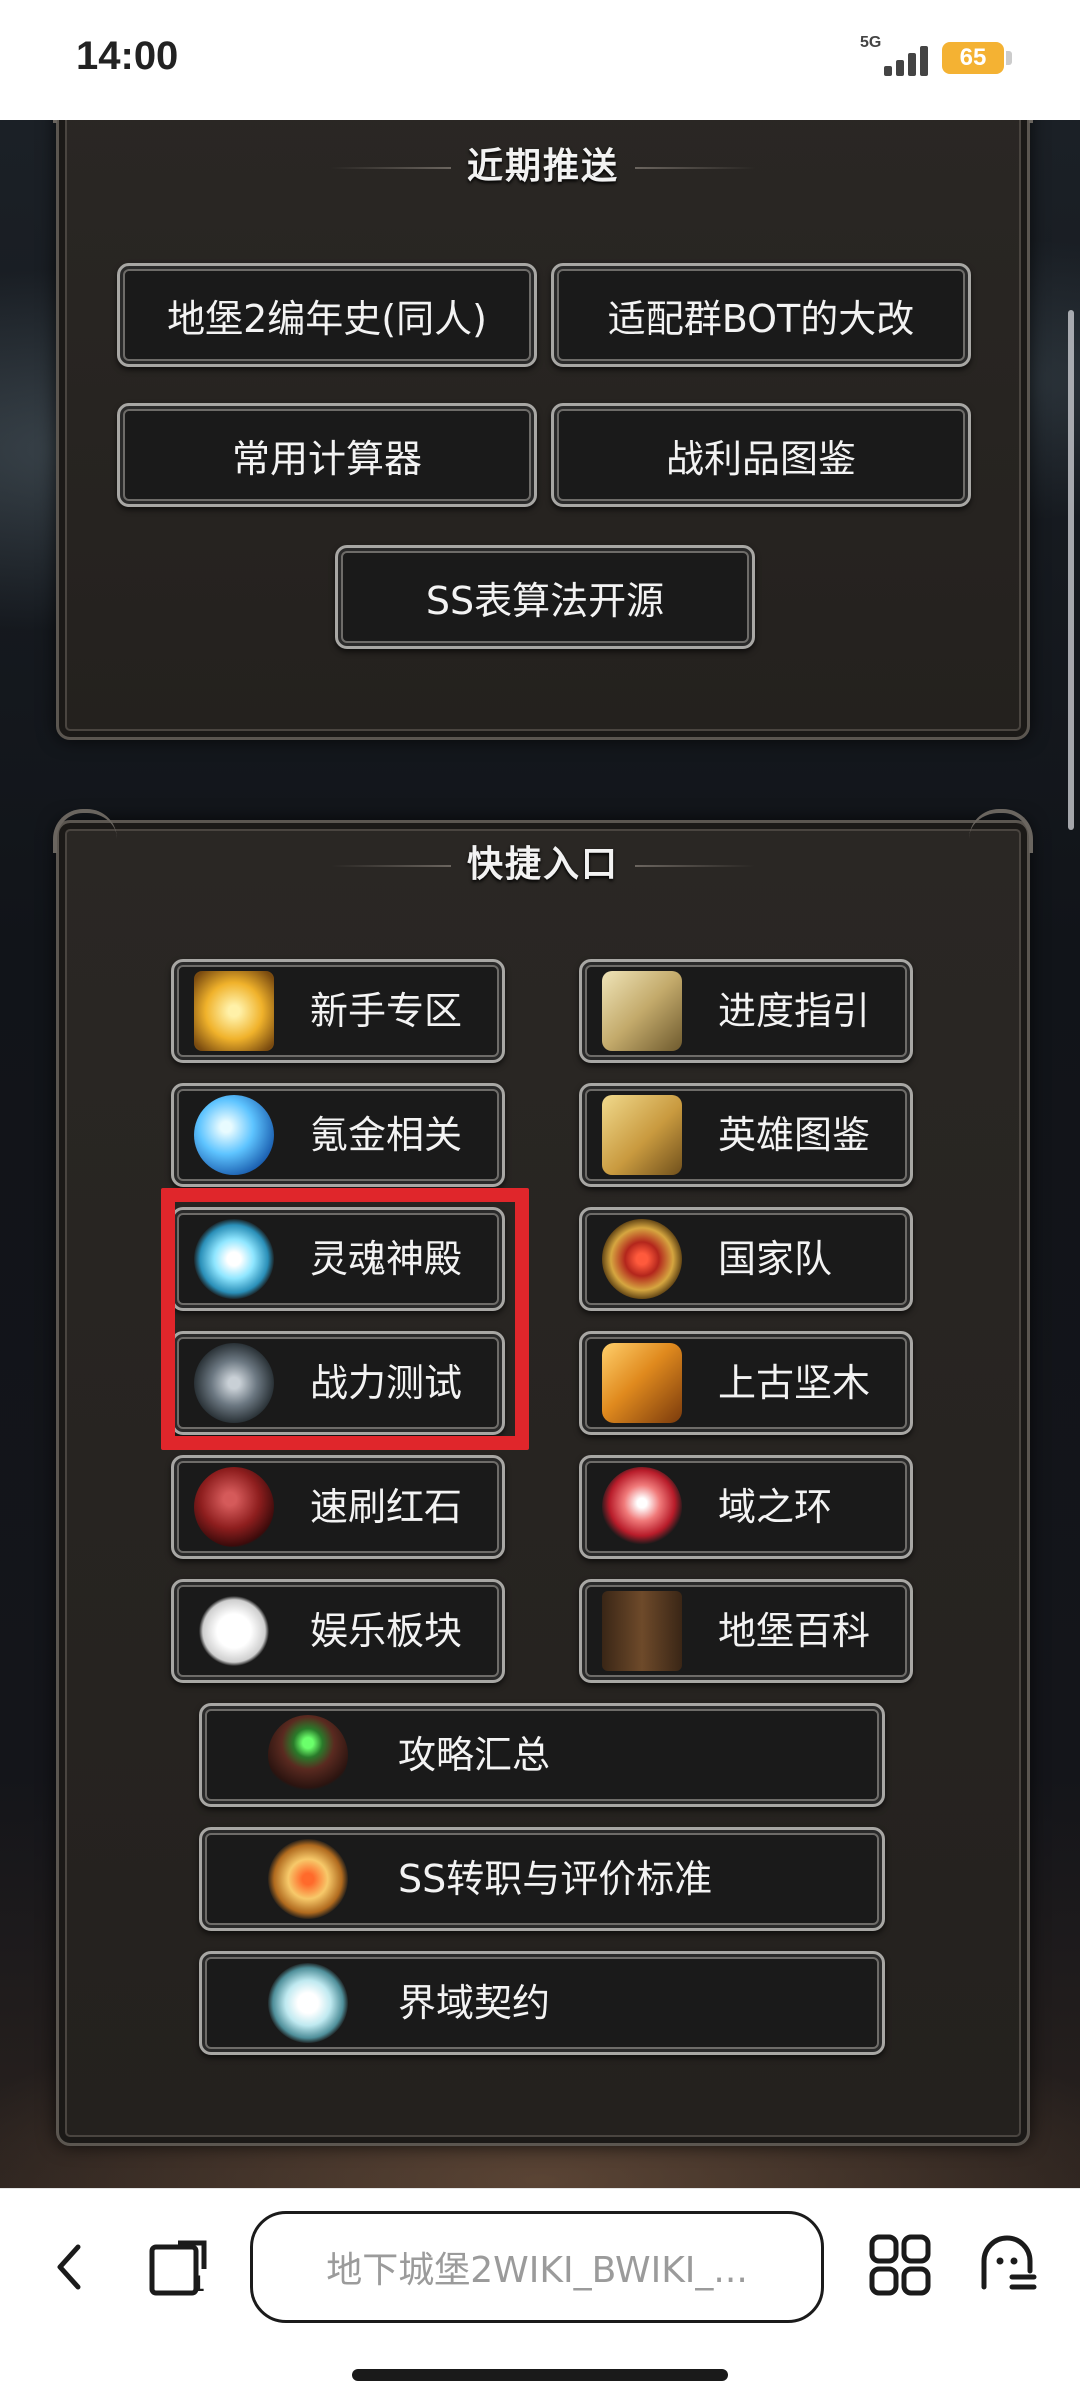  Describe the element at coordinates (540, 60) in the screenshot. I see `status-bar: 14:00 5G 65` at that location.